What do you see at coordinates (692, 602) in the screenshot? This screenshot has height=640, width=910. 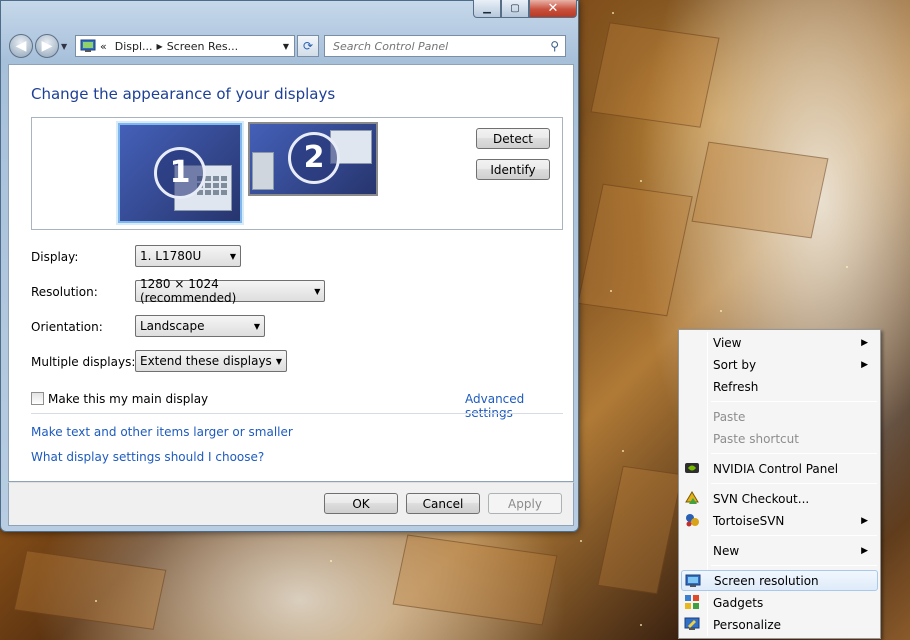 I see `gadgets-icon` at bounding box center [692, 602].